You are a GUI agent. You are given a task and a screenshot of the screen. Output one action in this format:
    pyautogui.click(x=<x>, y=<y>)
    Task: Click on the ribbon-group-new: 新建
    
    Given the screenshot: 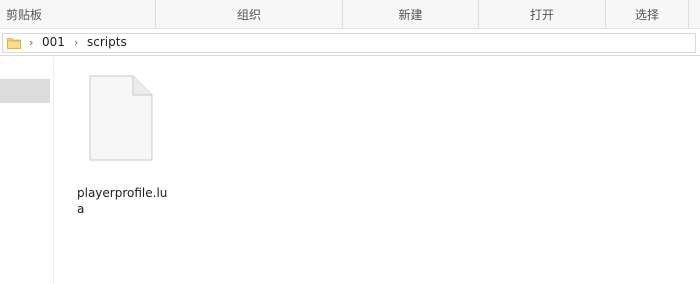 What is the action you would take?
    pyautogui.click(x=410, y=14)
    